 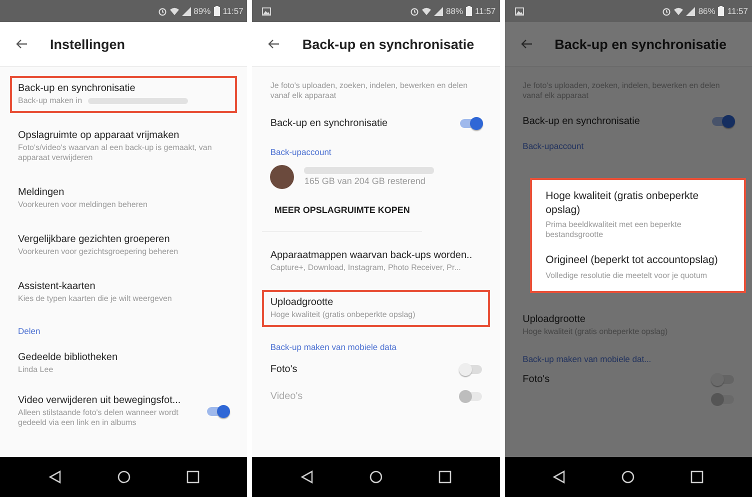 What do you see at coordinates (124, 292) in the screenshot?
I see `settings-item: Assistent-kaarten Kies de typen kaarten die je wilt weergeven` at bounding box center [124, 292].